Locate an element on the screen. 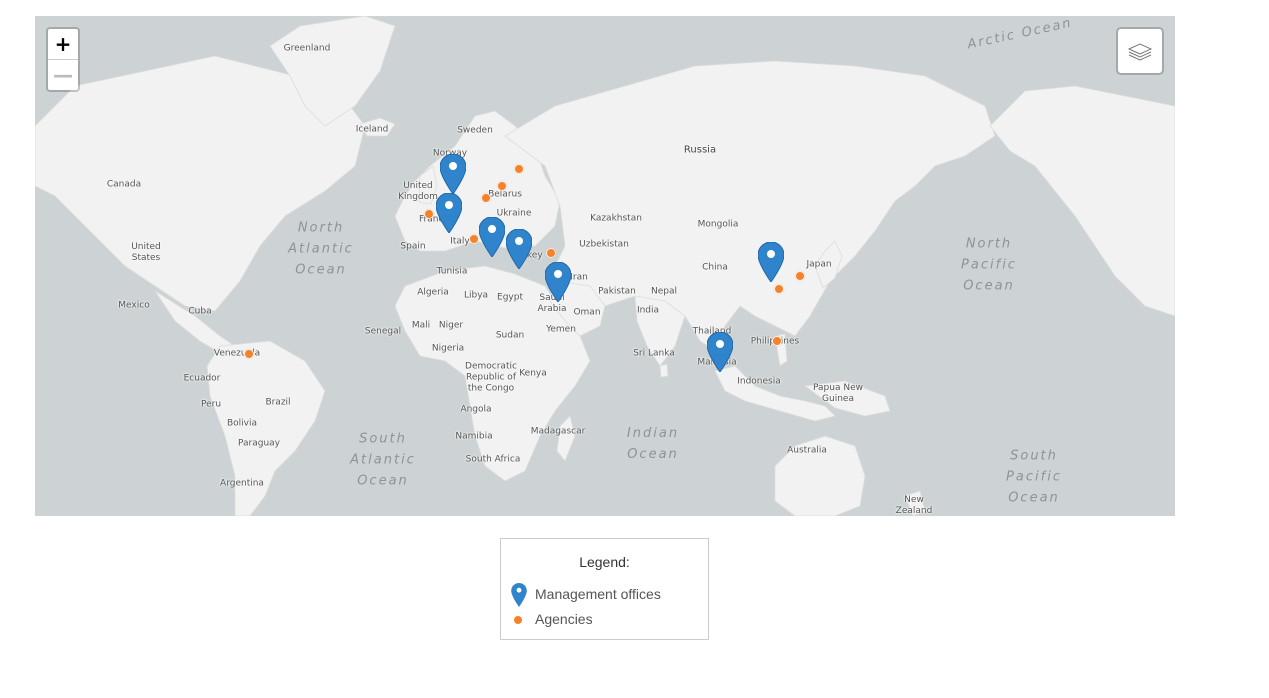  dot-icon is located at coordinates (518, 620).